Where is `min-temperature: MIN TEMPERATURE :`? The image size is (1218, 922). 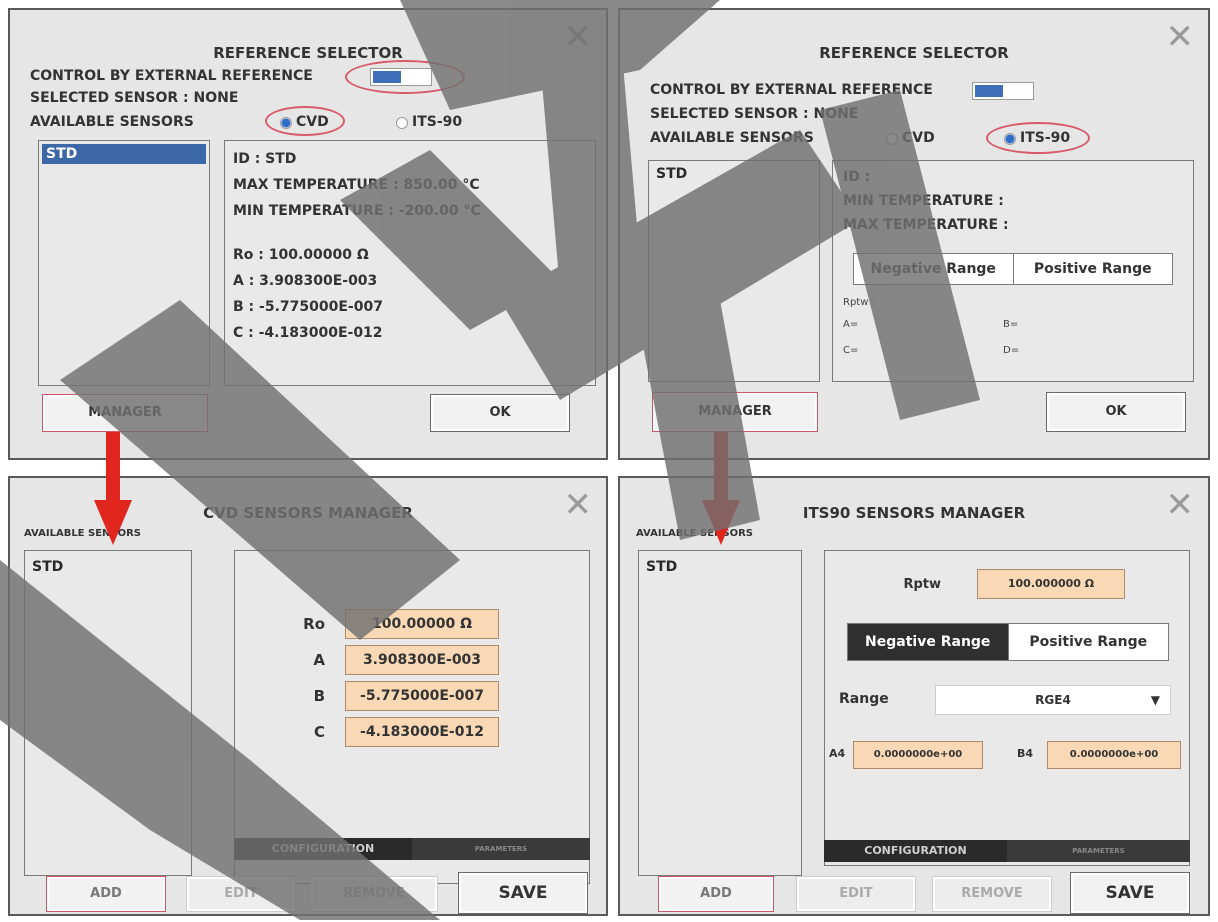
min-temperature: MIN TEMPERATURE : is located at coordinates (923, 201).